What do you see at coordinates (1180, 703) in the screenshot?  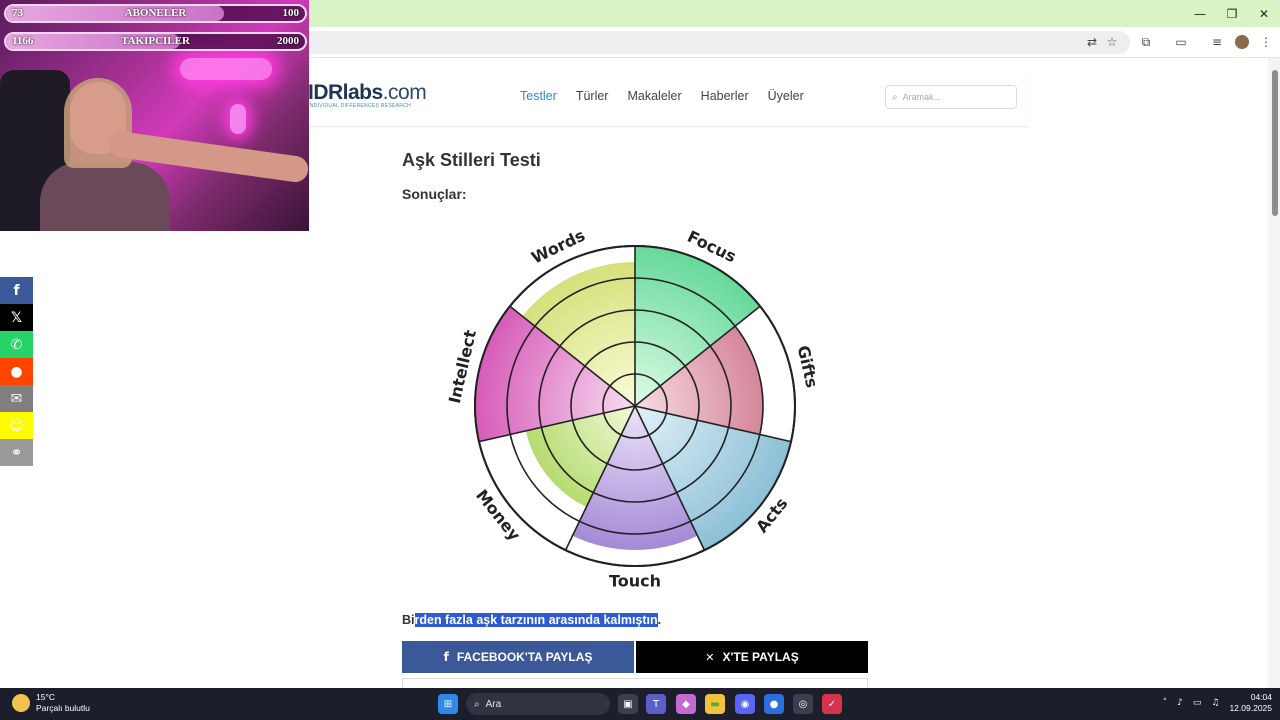 I see `microphone-icon: ♪` at bounding box center [1180, 703].